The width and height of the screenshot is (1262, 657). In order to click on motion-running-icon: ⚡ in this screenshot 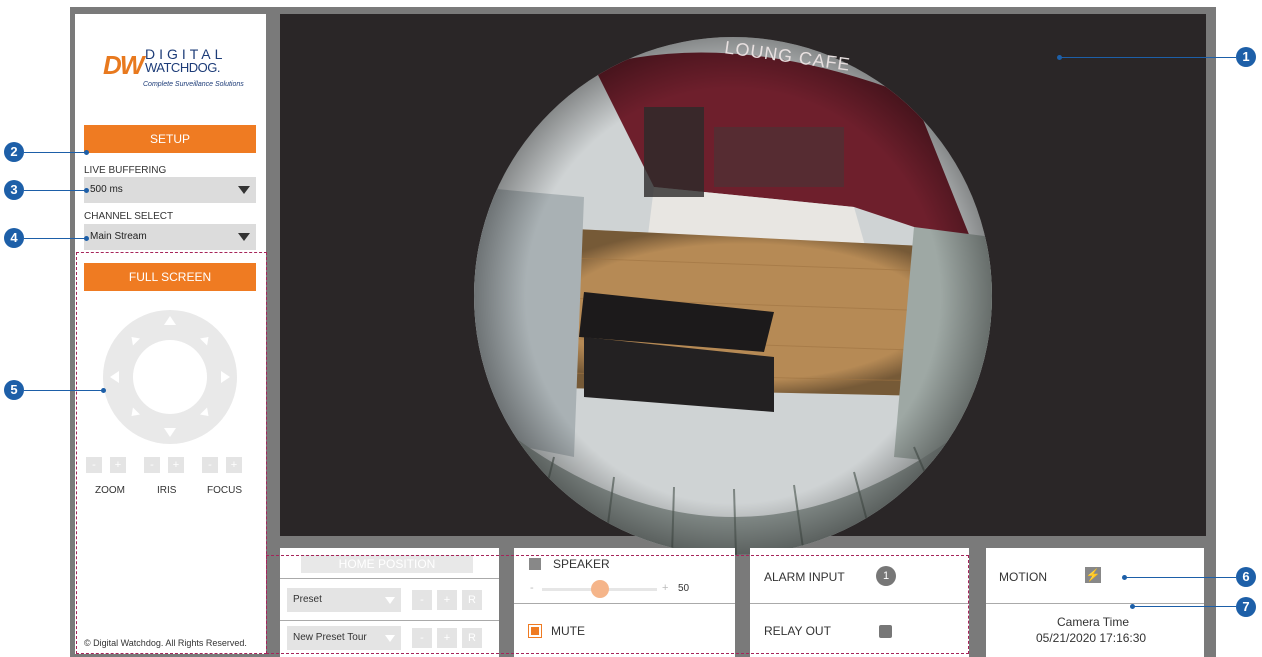, I will do `click(1093, 575)`.